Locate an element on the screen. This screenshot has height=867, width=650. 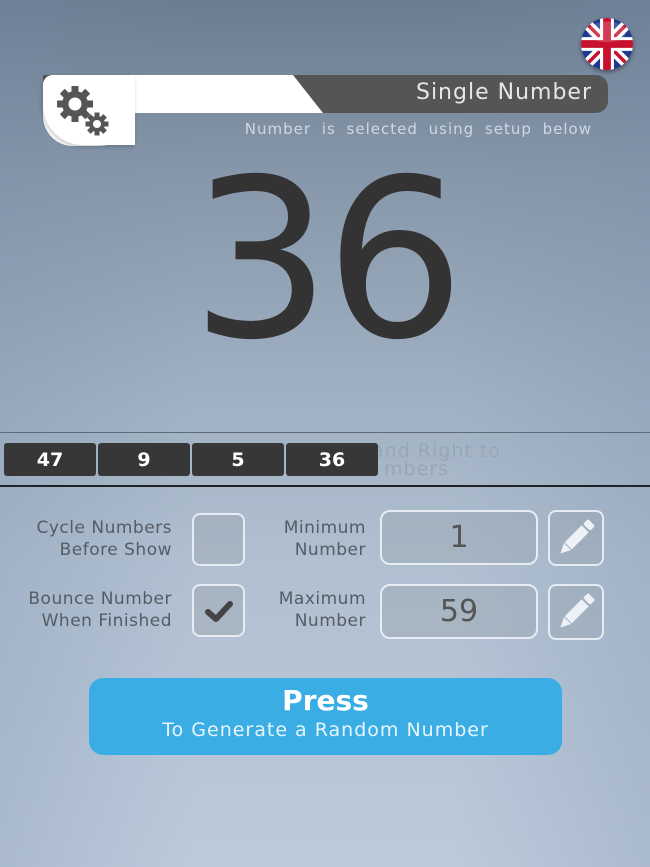
edit-minimum-button is located at coordinates (576, 538).